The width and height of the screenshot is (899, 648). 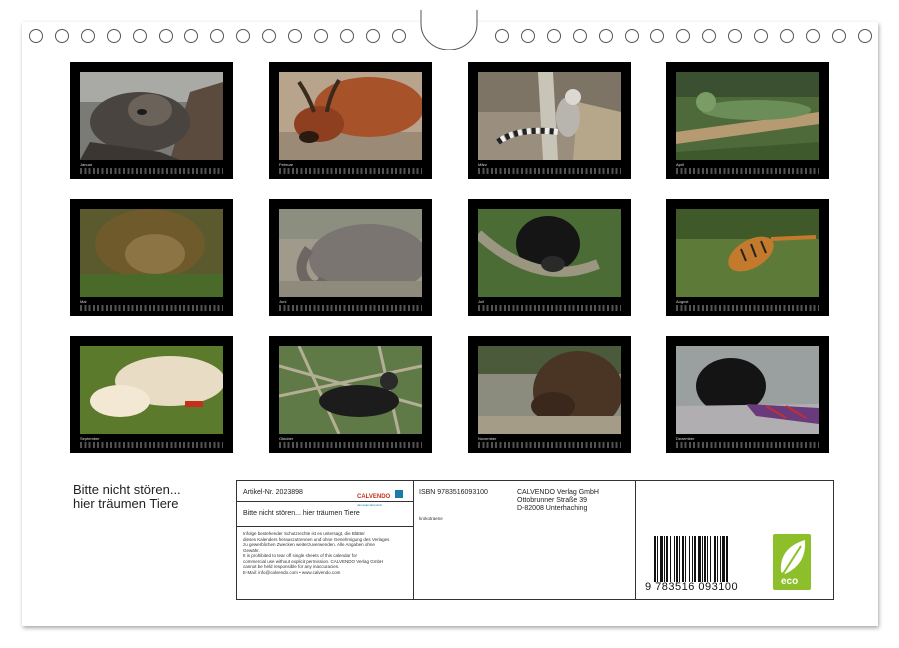 I want to click on sloth-photo, so click(x=151, y=116).